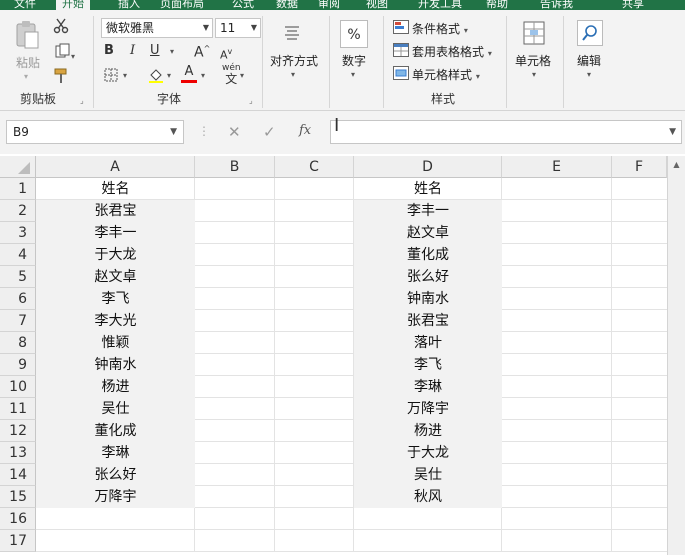 This screenshot has width=685, height=555. I want to click on formula-input: ▼, so click(506, 132).